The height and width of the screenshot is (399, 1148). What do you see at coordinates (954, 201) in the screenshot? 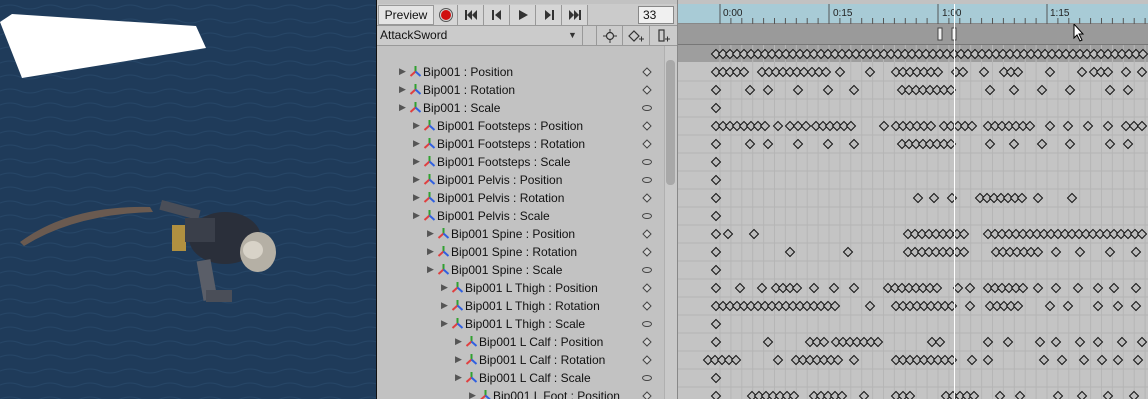
I see `playhead` at bounding box center [954, 201].